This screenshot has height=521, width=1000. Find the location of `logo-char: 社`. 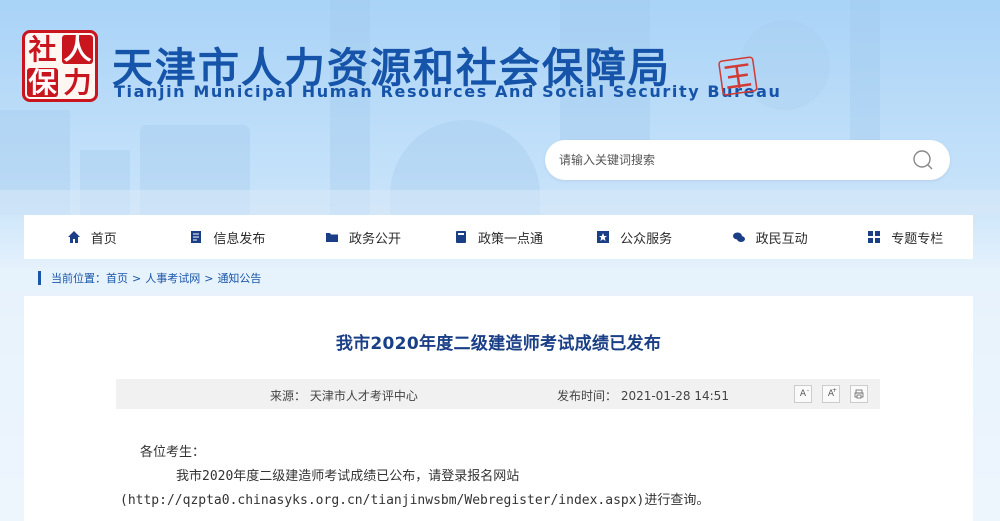

logo-char: 社 is located at coordinates (42, 49).